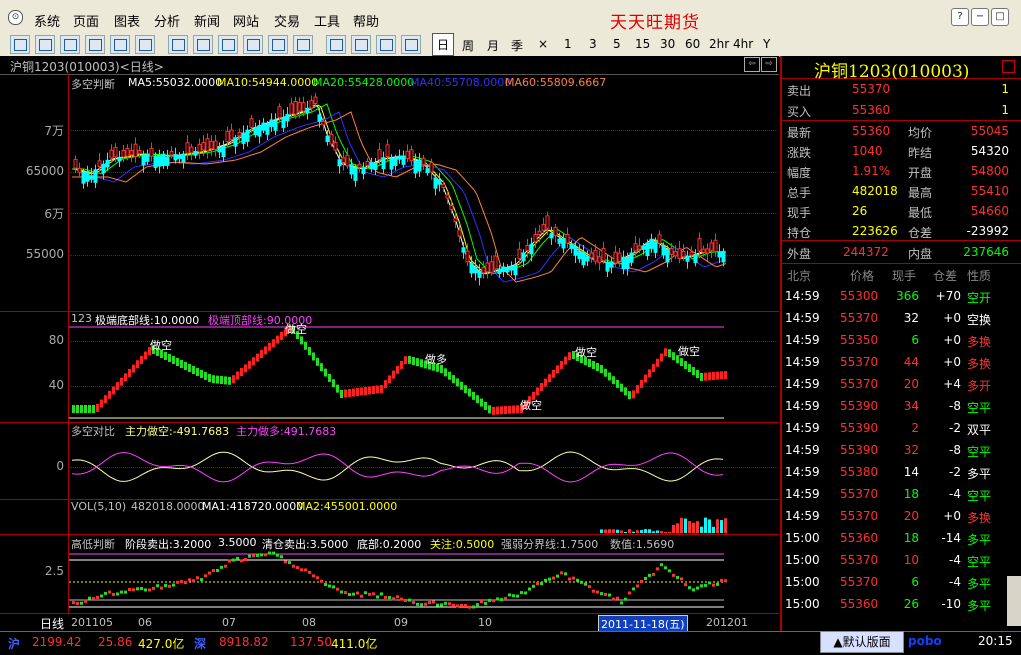  Describe the element at coordinates (253, 44) in the screenshot. I see `cursor-icon` at that location.